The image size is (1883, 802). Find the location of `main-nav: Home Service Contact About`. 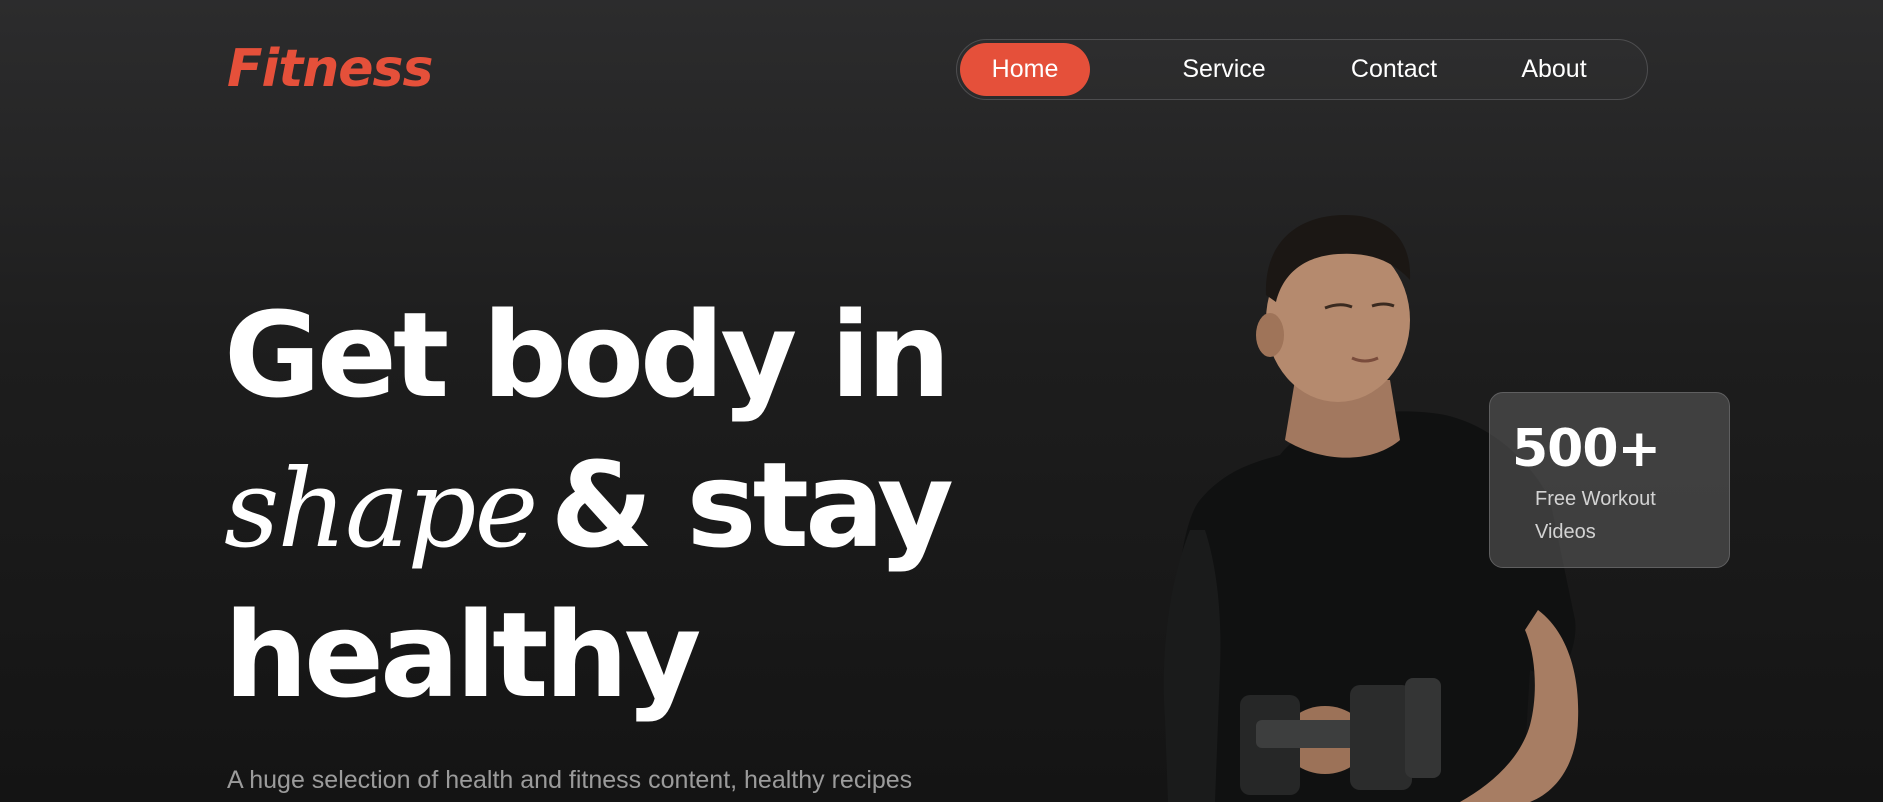

main-nav: Home Service Contact About is located at coordinates (1302, 69).